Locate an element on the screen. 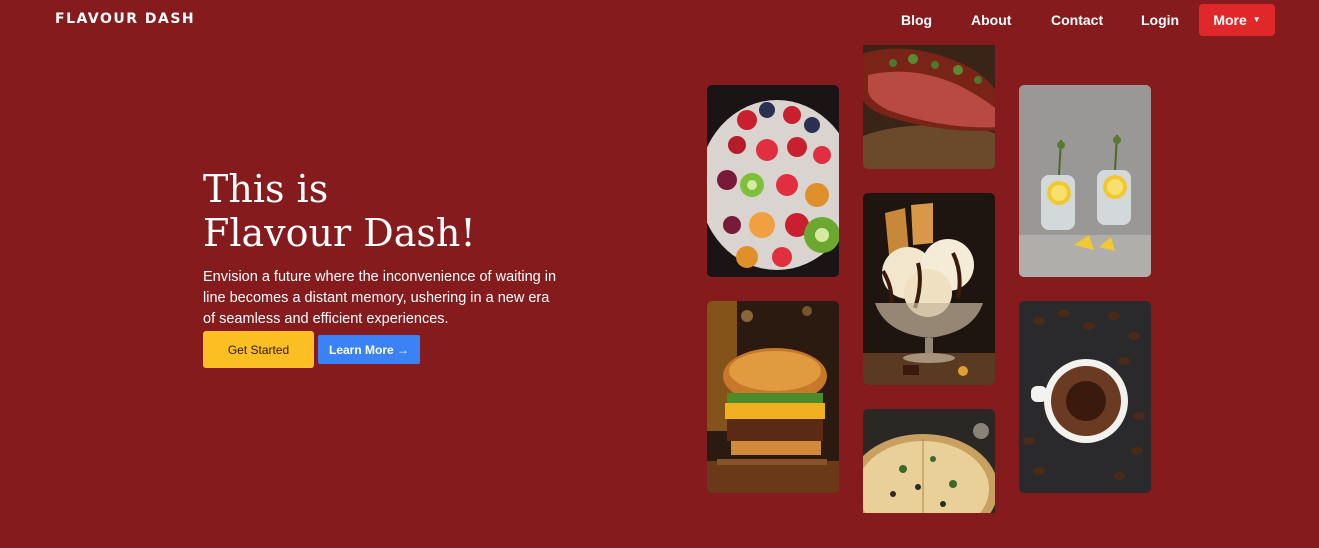  nav-link-login: Login is located at coordinates (1160, 20).